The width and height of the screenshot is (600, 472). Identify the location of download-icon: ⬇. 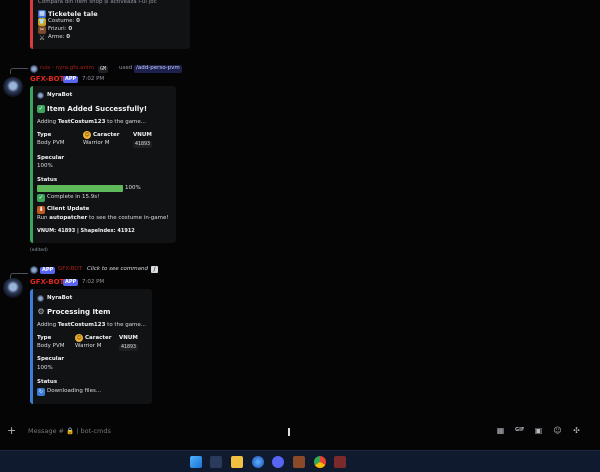
(41, 210).